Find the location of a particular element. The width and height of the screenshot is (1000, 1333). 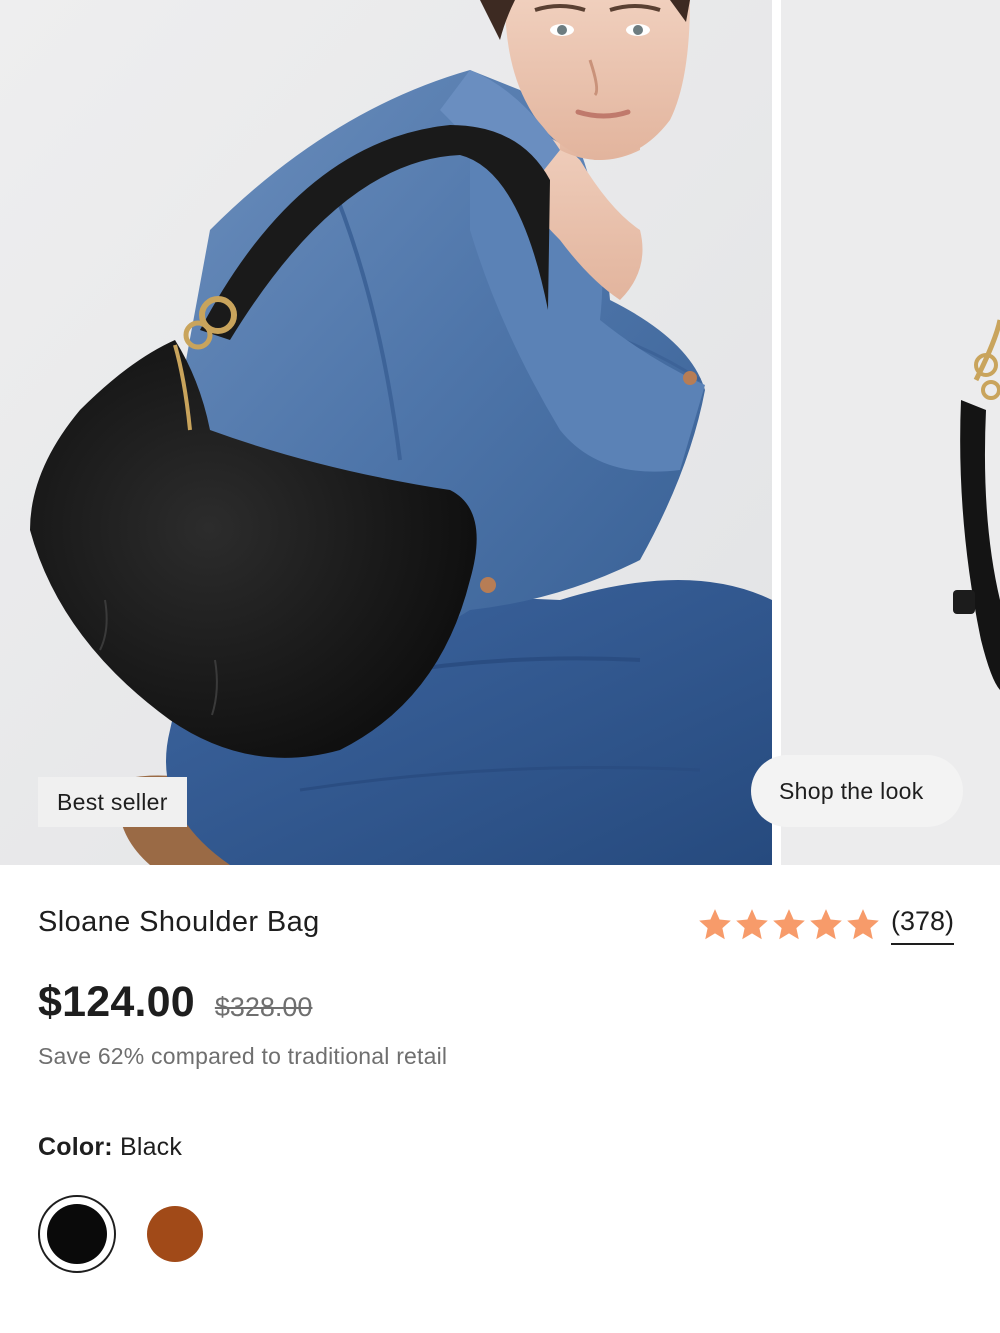

rating-stars is located at coordinates (789, 925).